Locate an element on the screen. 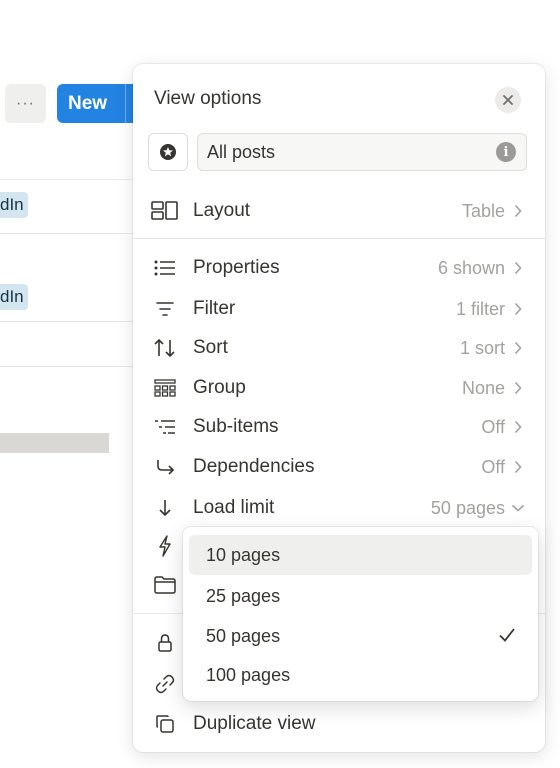  layout-label: Layout is located at coordinates (222, 210).